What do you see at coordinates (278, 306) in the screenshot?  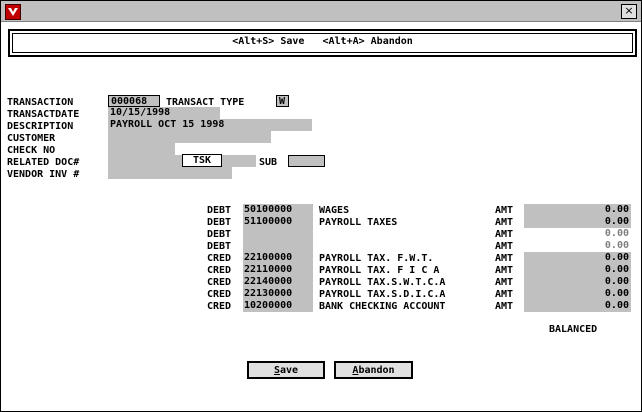 I see `ledger-row-account: 10200000` at bounding box center [278, 306].